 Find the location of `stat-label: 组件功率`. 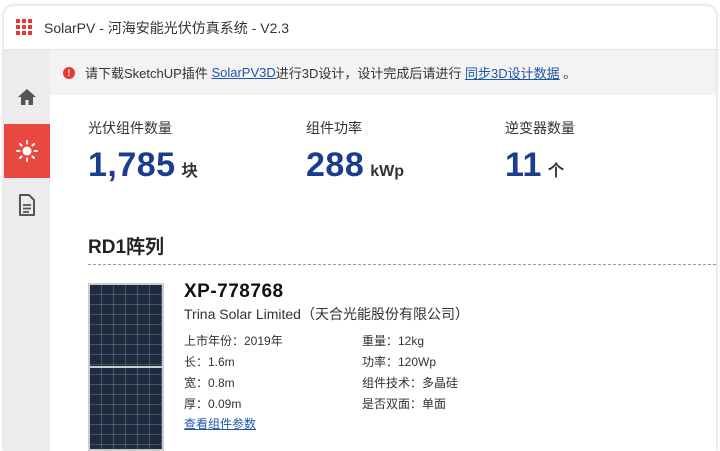

stat-label: 组件功率 is located at coordinates (334, 128).